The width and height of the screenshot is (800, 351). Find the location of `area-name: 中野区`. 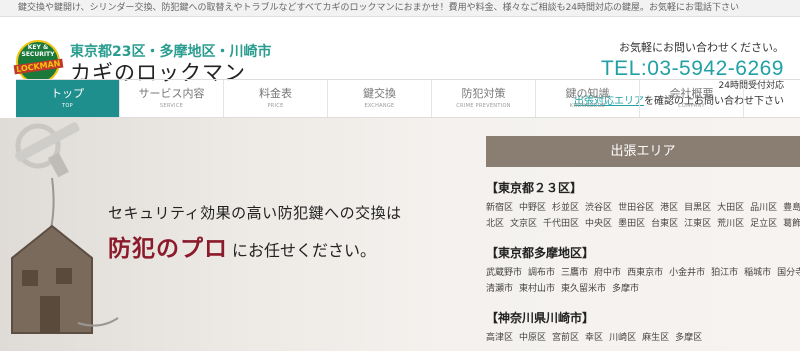

area-name: 中野区 is located at coordinates (533, 208).